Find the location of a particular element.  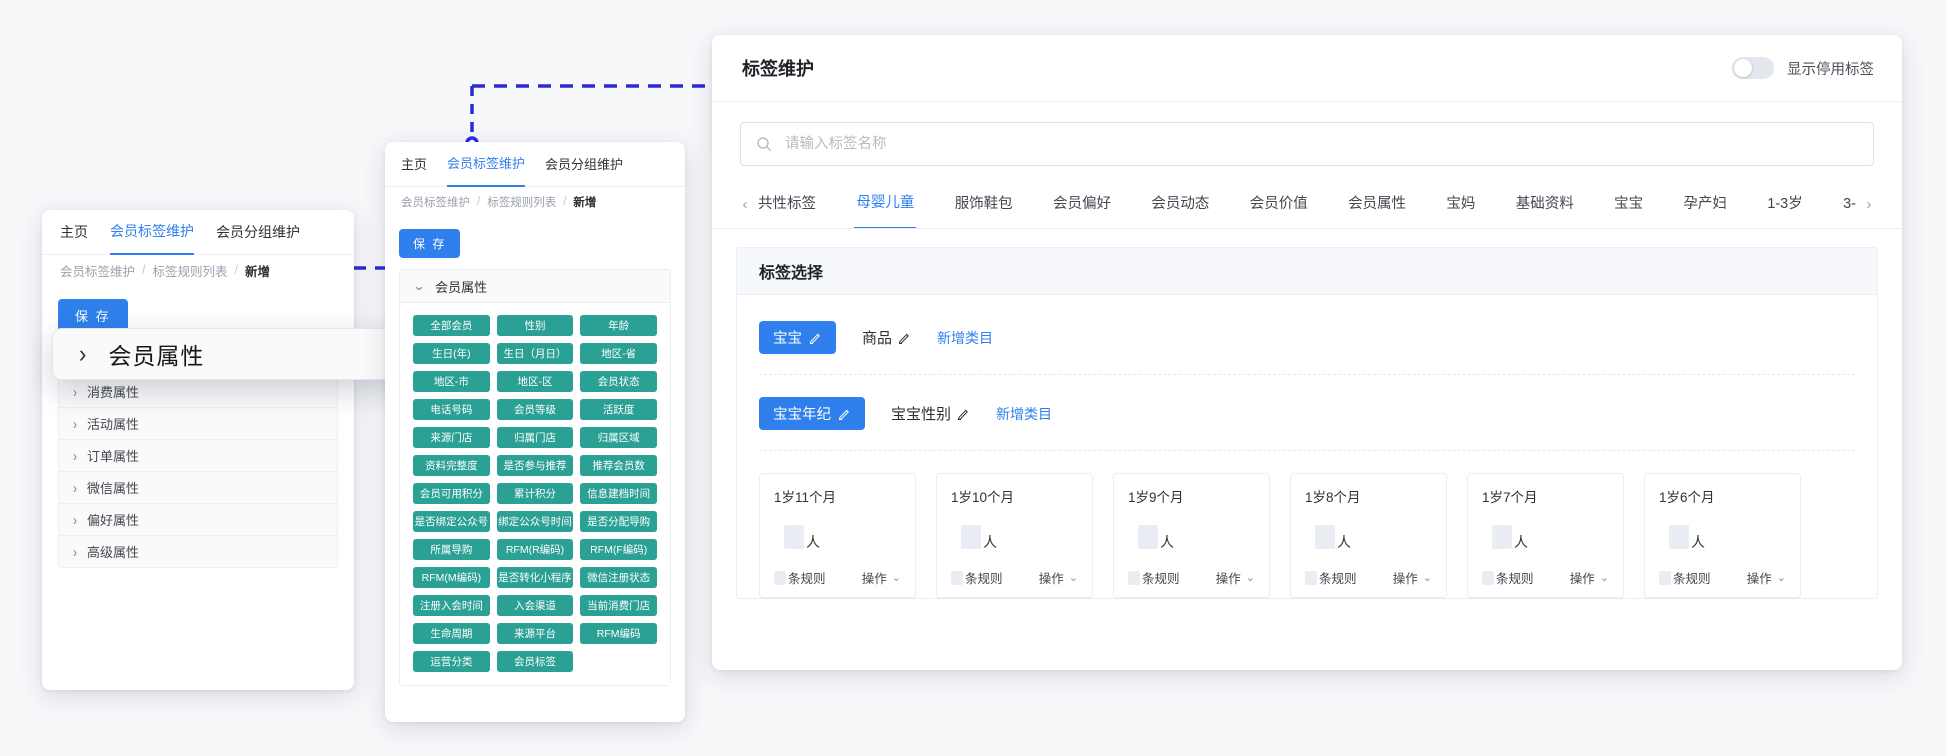

tab-item-6: 会员属性 is located at coordinates (1377, 204).